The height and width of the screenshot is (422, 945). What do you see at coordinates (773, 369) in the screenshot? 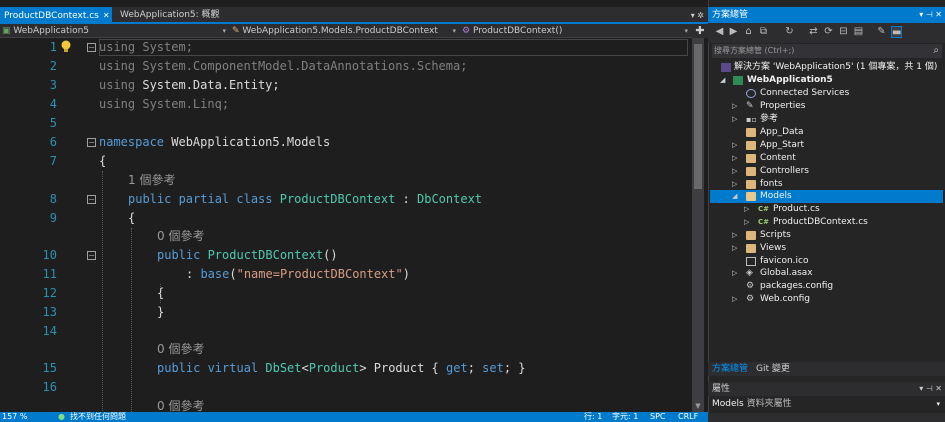
I see `tab-git-changes: Git 變更` at bounding box center [773, 369].